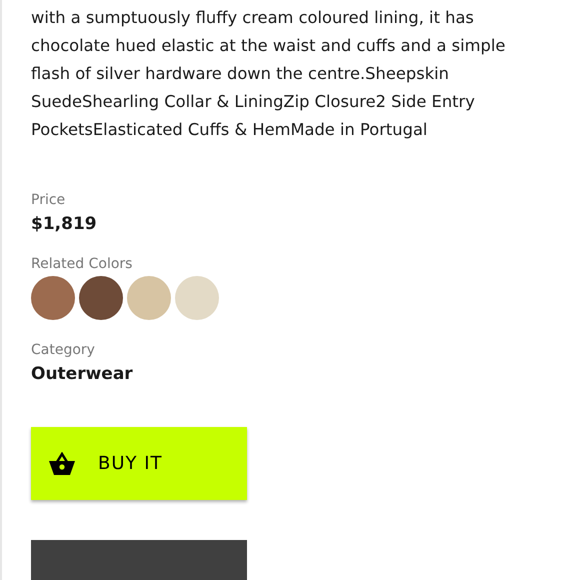 This screenshot has height=580, width=580. Describe the element at coordinates (139, 560) in the screenshot. I see `secondary-button` at that location.